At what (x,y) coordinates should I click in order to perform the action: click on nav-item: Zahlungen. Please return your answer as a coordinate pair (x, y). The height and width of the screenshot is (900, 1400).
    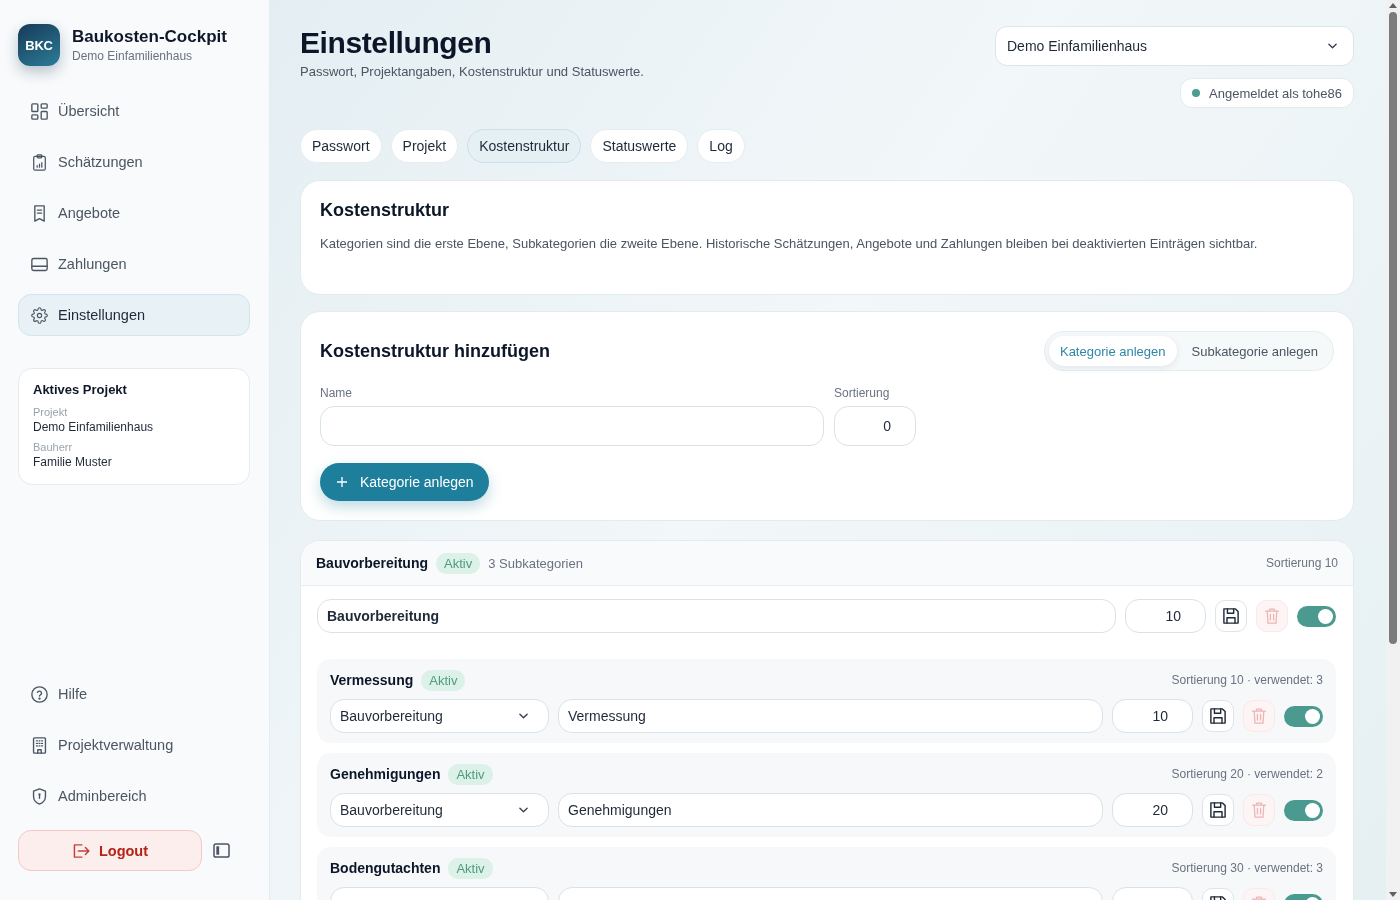
    Looking at the image, I should click on (134, 264).